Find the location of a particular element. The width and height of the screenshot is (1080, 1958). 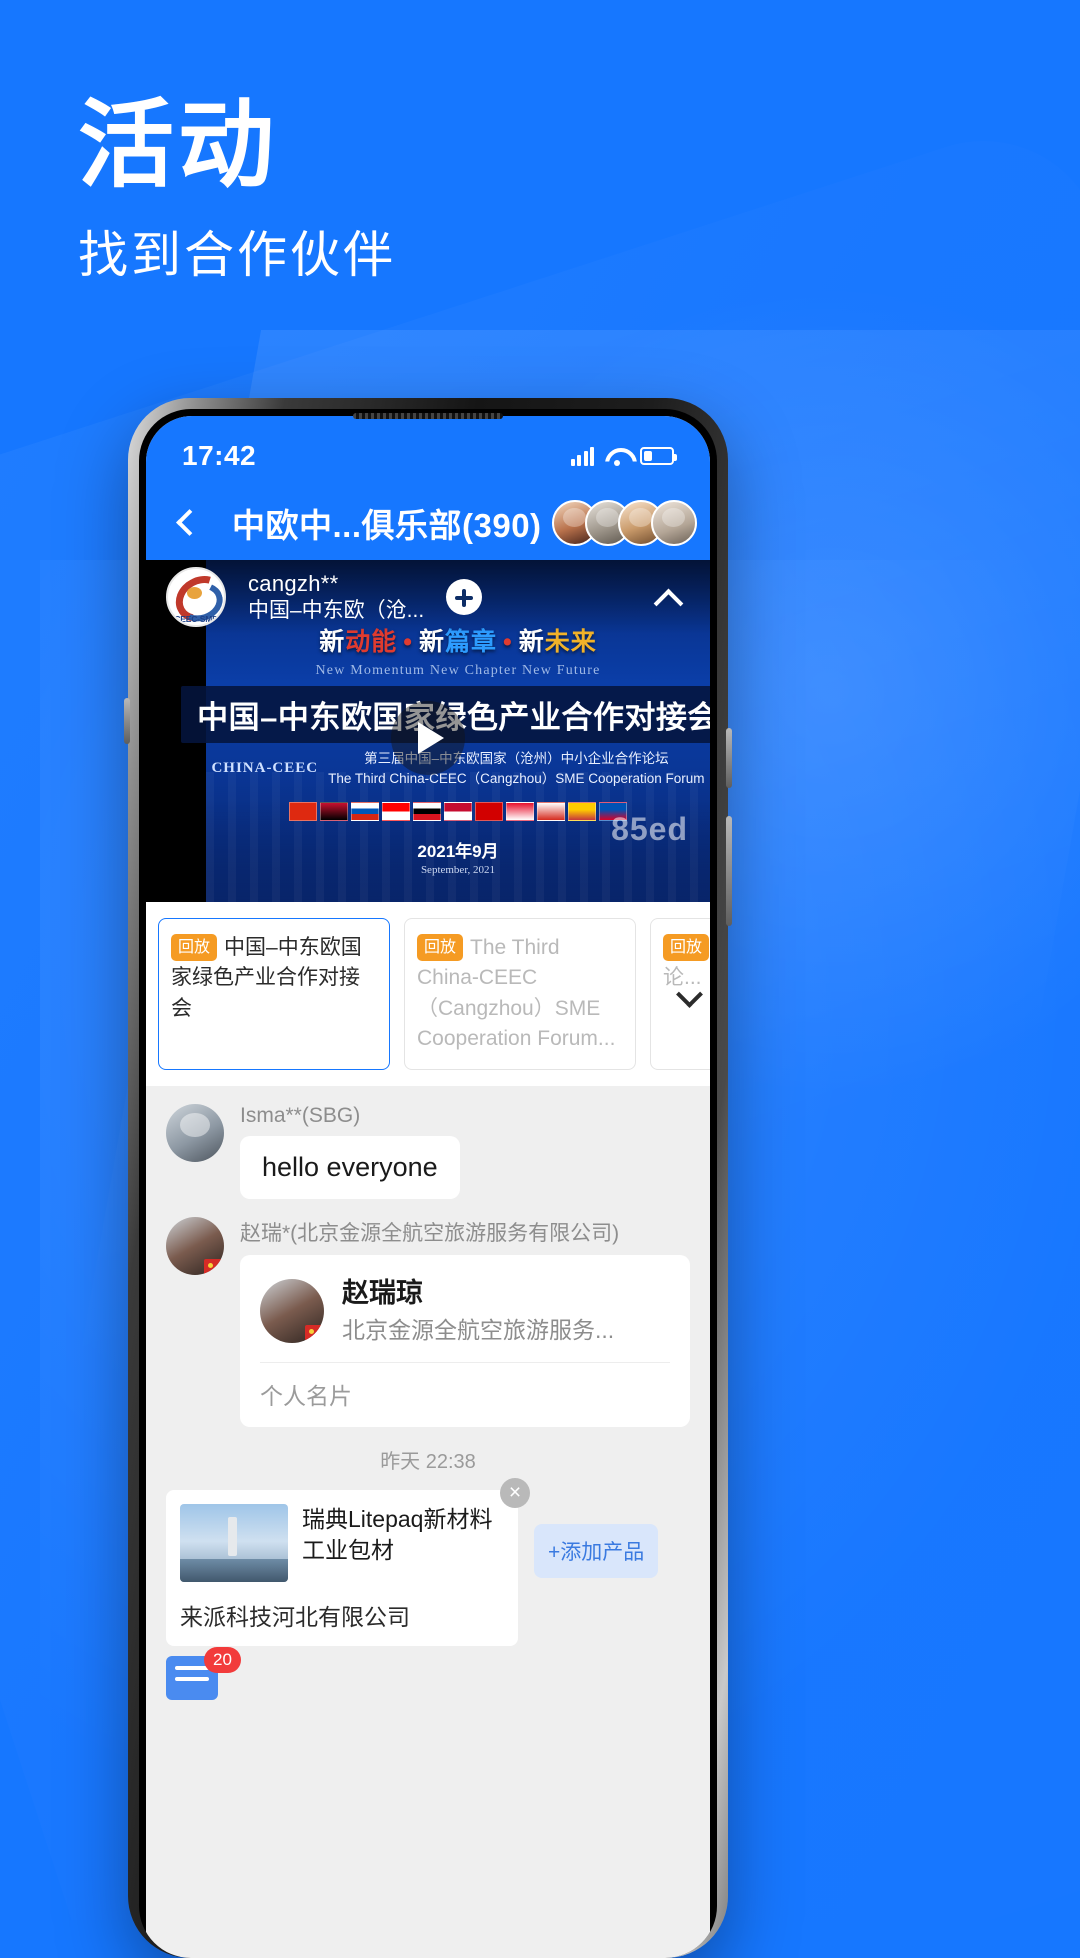

phone-volume-button is located at coordinates (127, 721).